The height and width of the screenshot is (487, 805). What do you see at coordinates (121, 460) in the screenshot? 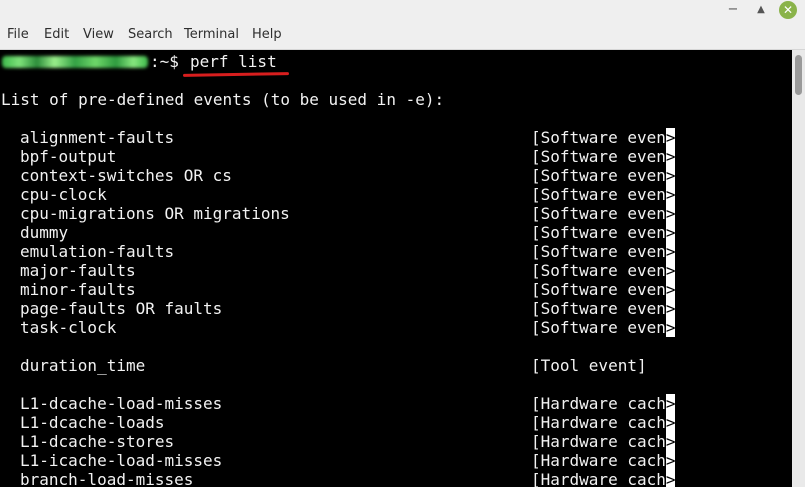
I see `event-name: L1-icache-load-misses` at bounding box center [121, 460].